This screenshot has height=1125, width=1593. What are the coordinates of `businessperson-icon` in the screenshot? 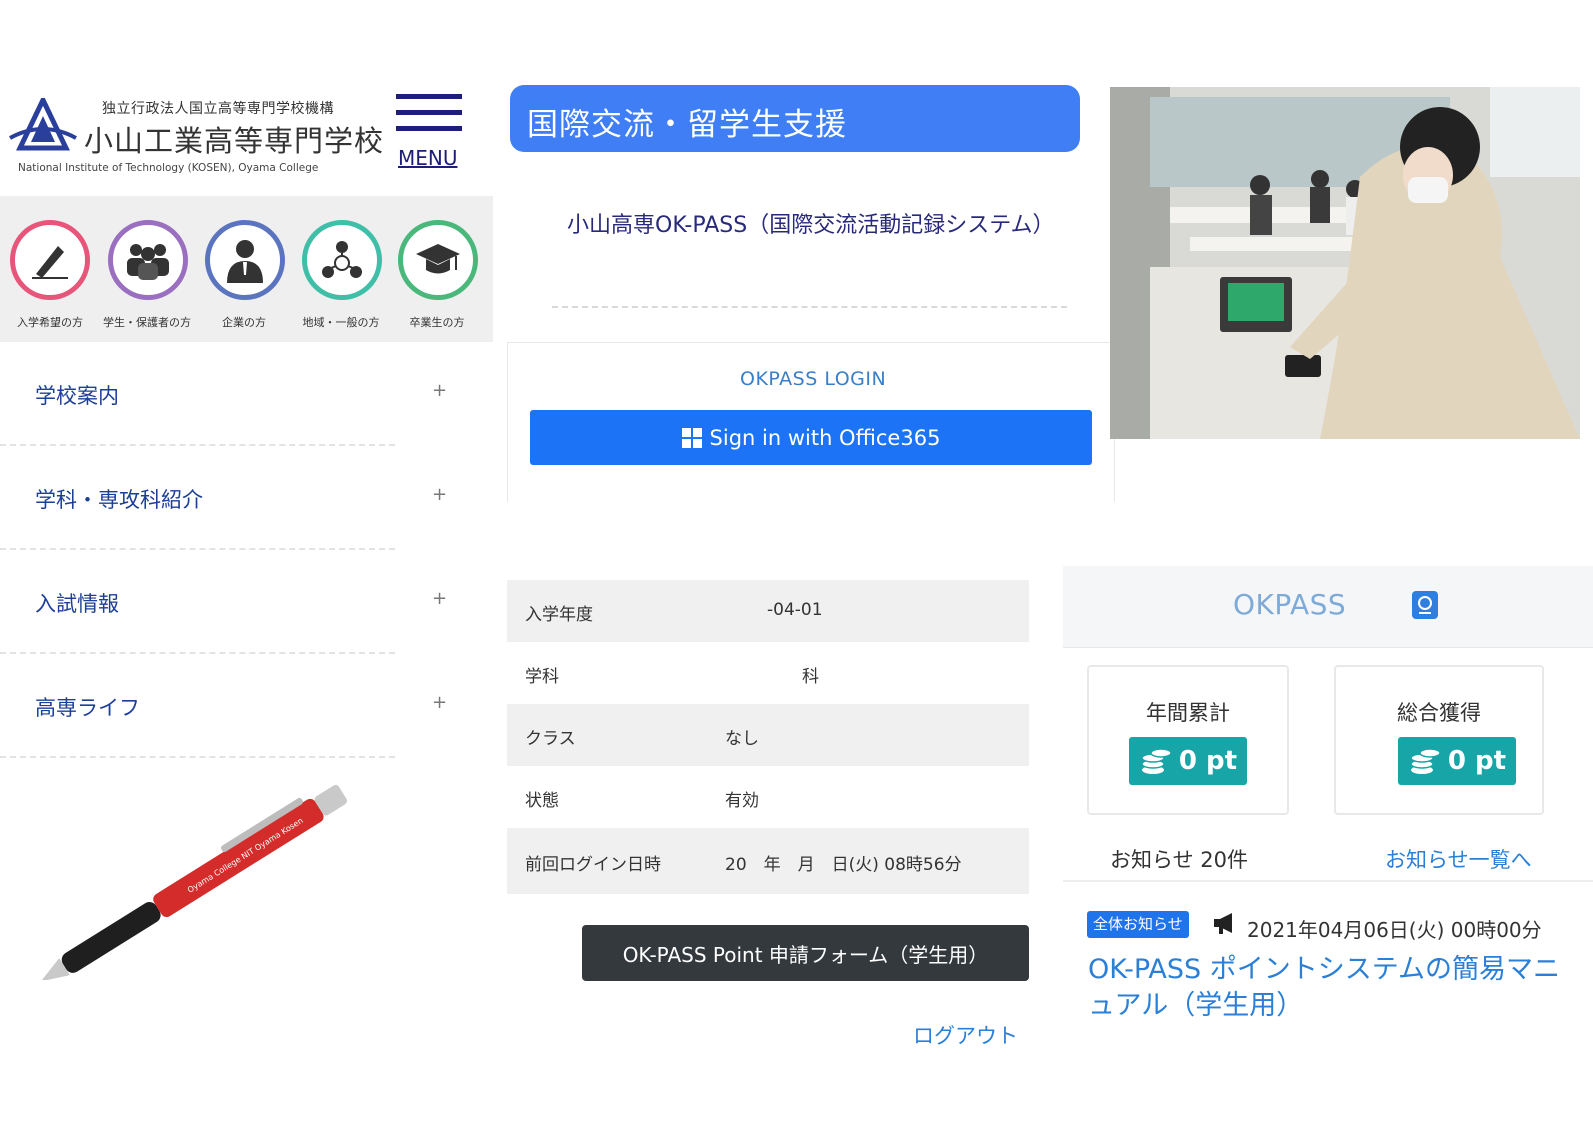 It's located at (245, 261).